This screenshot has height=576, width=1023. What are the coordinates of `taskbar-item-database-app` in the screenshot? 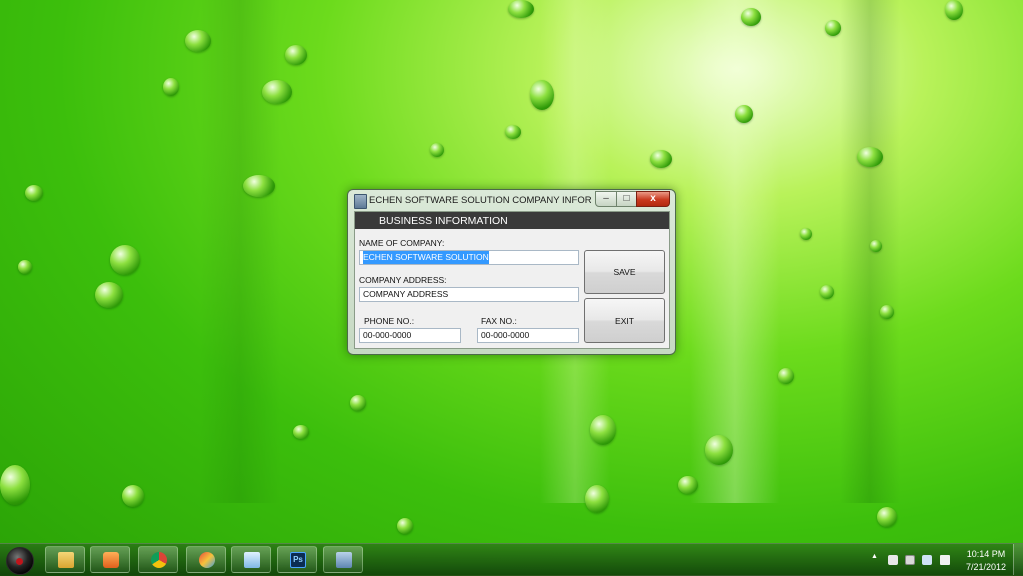 It's located at (343, 559).